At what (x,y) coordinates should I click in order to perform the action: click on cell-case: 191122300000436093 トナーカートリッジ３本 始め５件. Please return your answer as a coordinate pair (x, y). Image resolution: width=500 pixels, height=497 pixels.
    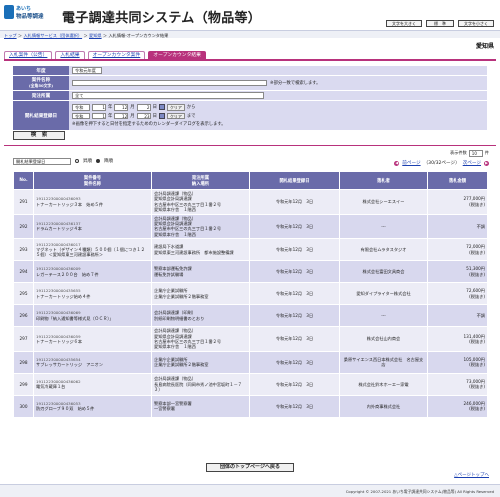
    Looking at the image, I should click on (92, 202).